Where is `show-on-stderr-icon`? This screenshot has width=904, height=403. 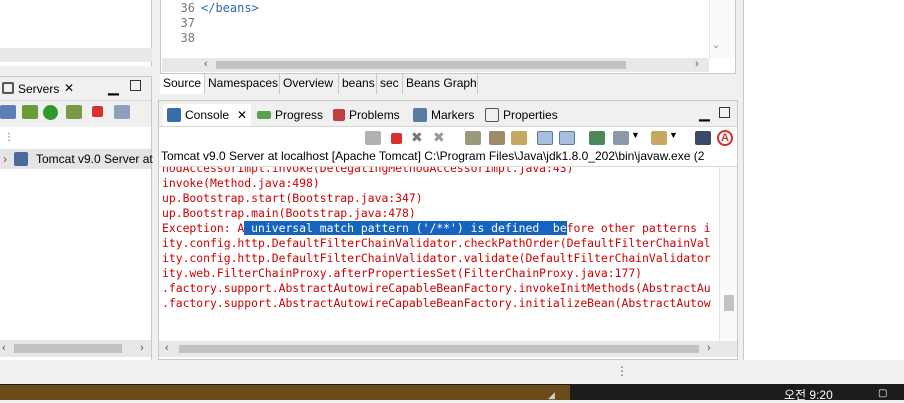 show-on-stderr-icon is located at coordinates (567, 138).